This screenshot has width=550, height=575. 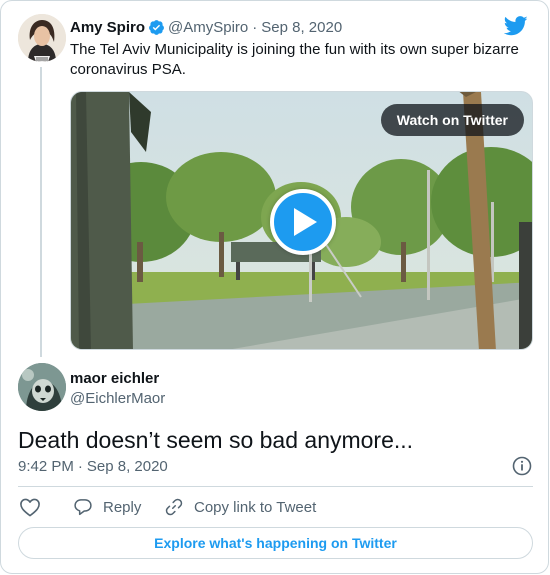 I want to click on heart-icon, so click(x=30, y=507).